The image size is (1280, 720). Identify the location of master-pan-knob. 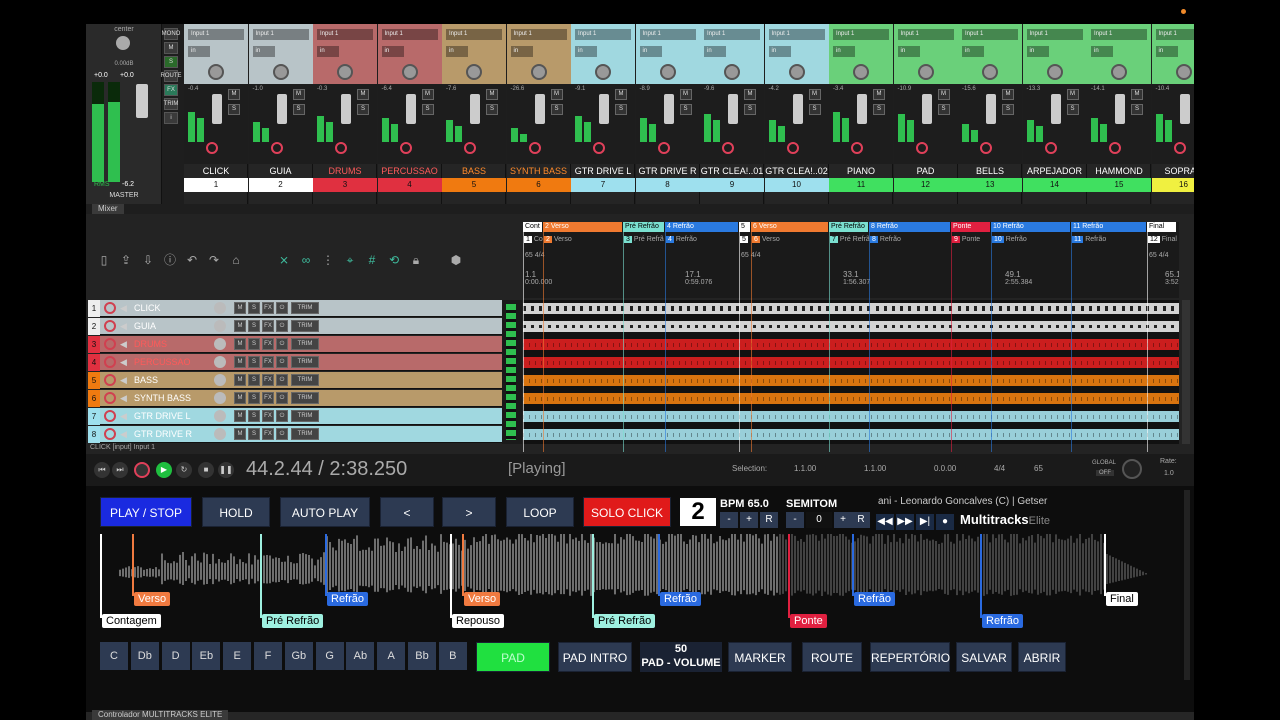
(123, 43).